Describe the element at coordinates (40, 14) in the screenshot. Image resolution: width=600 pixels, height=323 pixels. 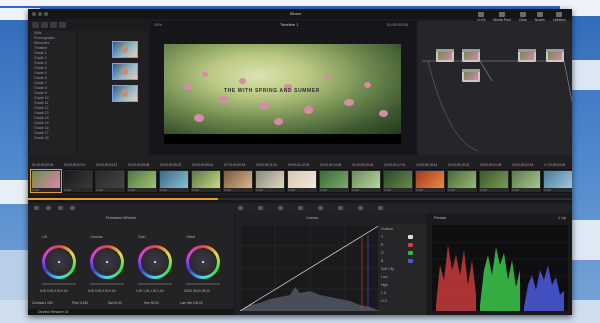
I see `minimize-window-button` at that location.